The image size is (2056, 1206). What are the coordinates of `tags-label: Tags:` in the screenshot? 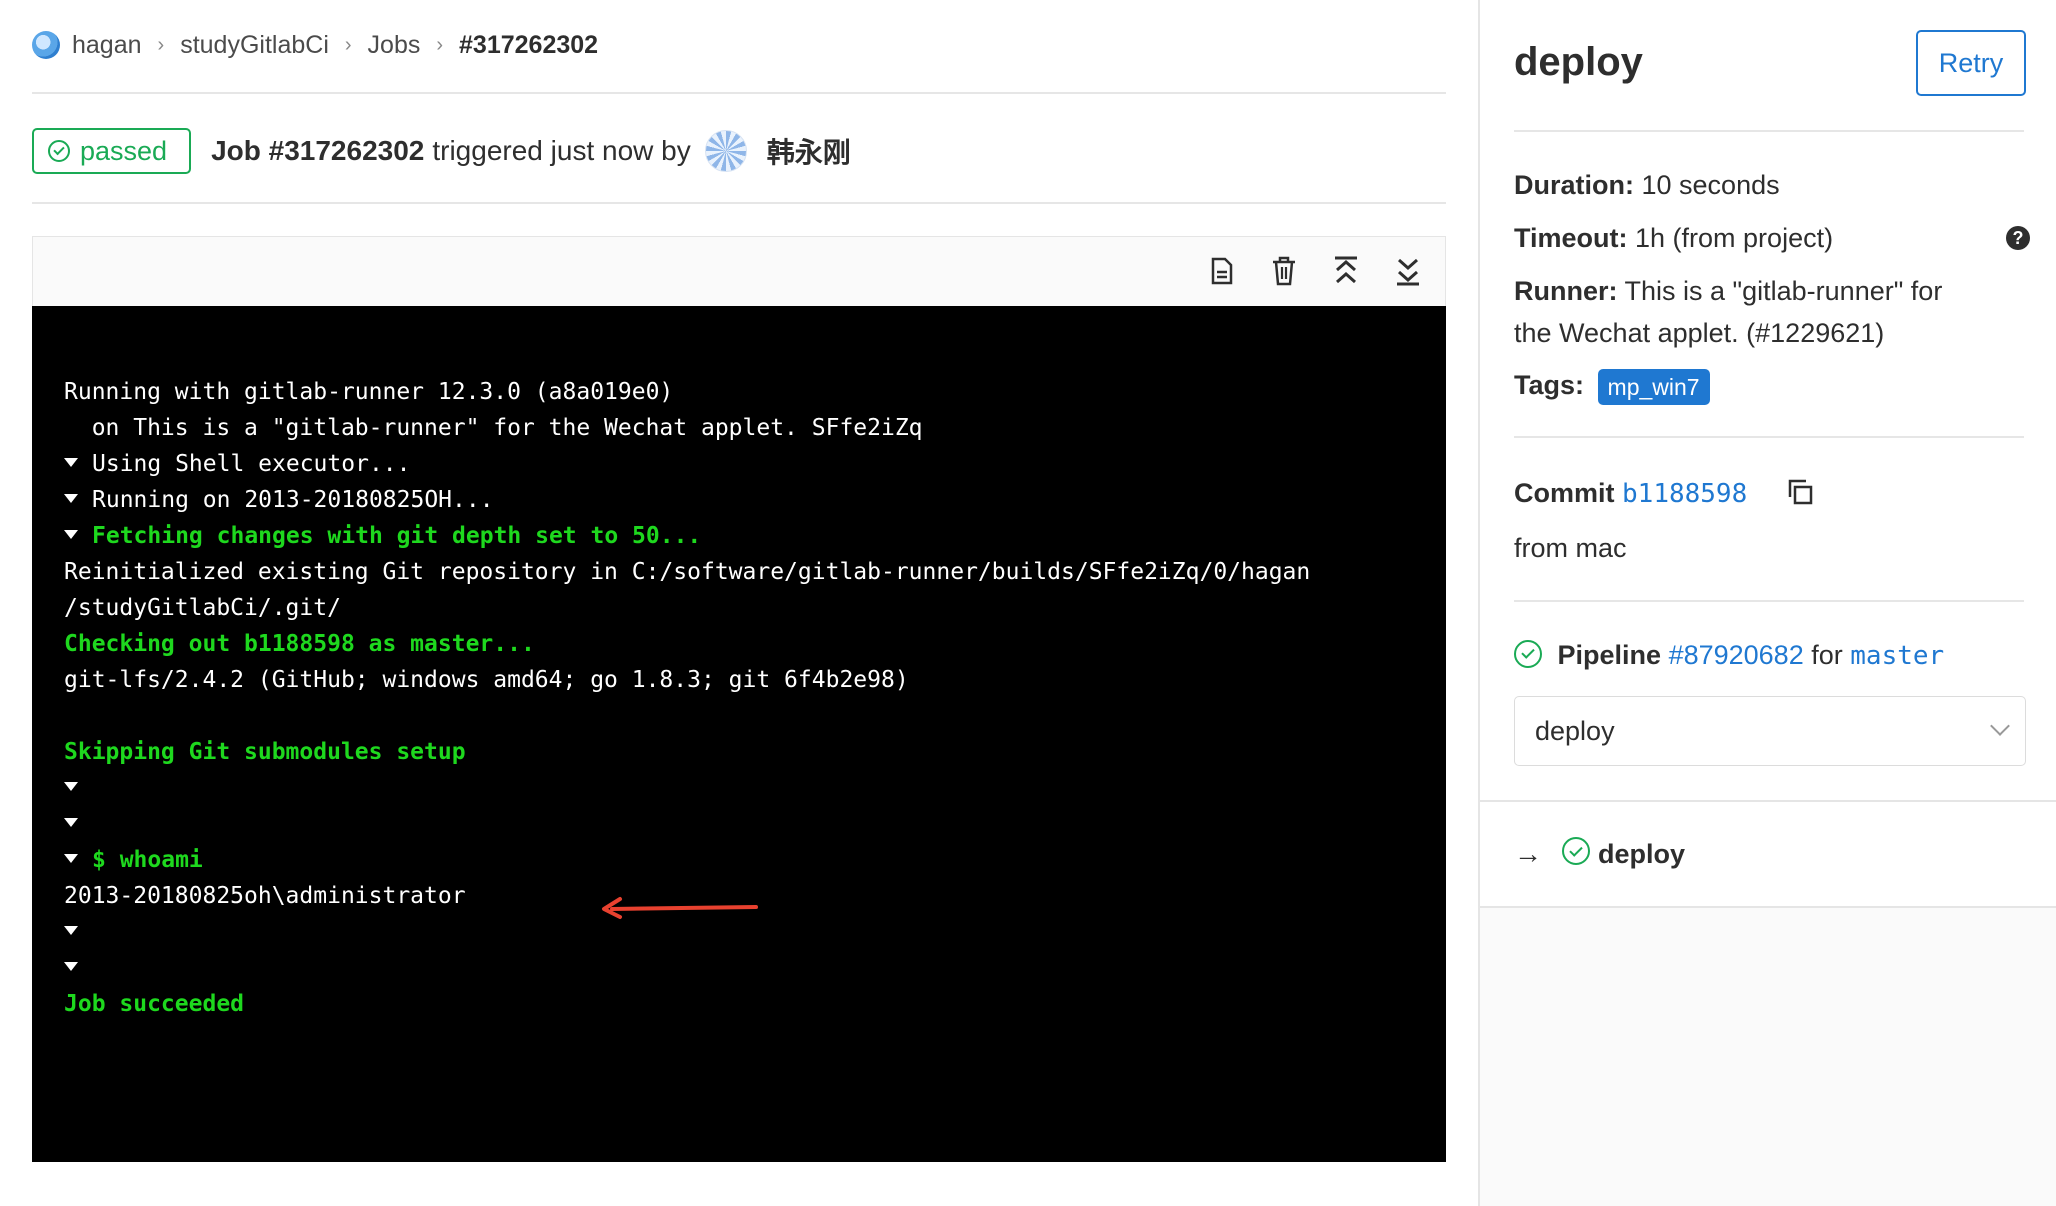 It's located at (1549, 385).